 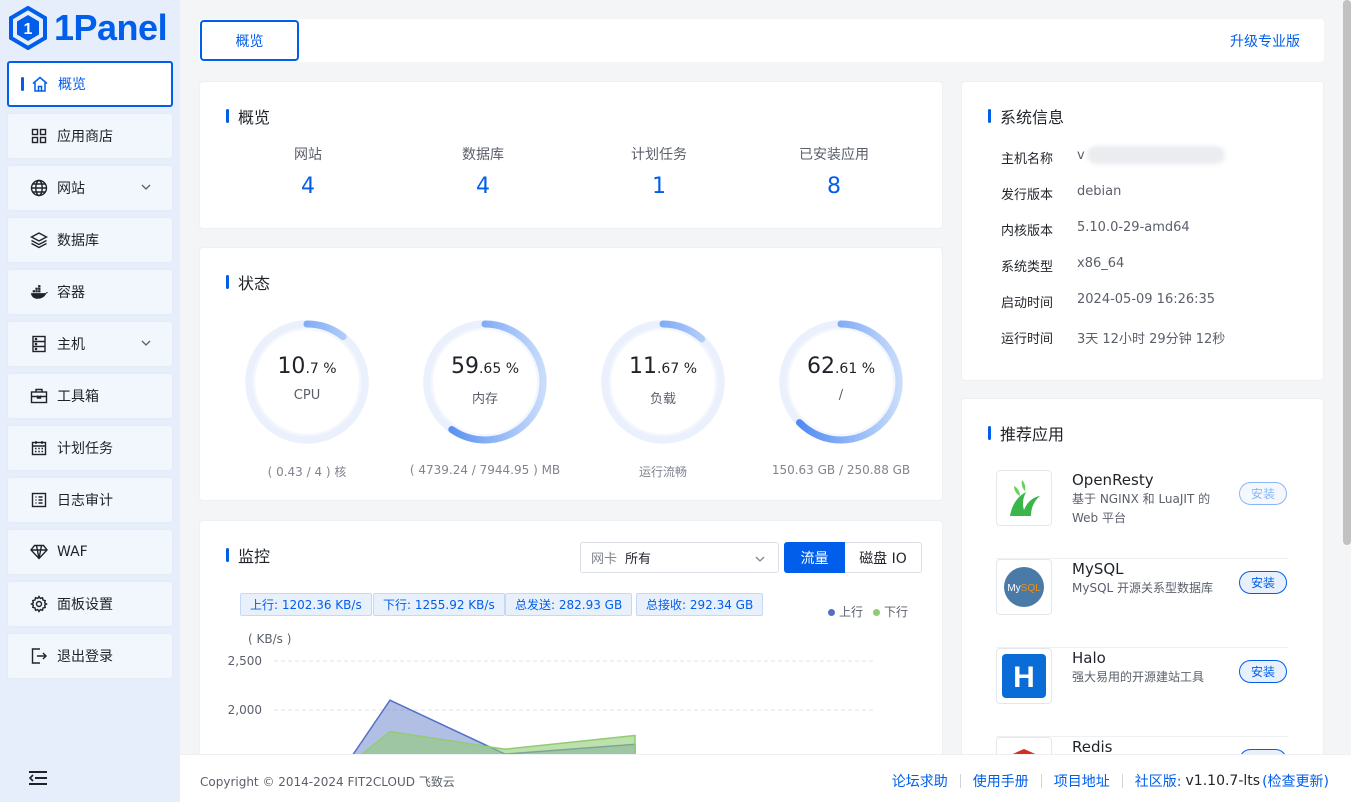 I want to click on sidebar-item-label: 应用商店, so click(x=85, y=137).